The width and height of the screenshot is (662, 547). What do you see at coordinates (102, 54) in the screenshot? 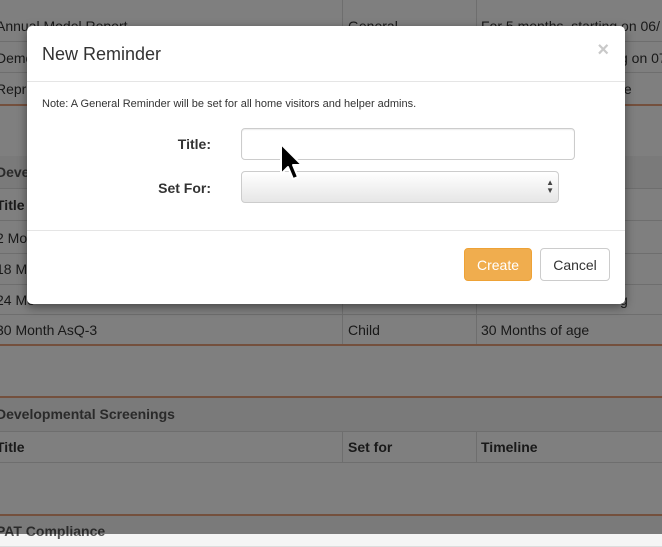
I see `modal-title: New Reminder` at bounding box center [102, 54].